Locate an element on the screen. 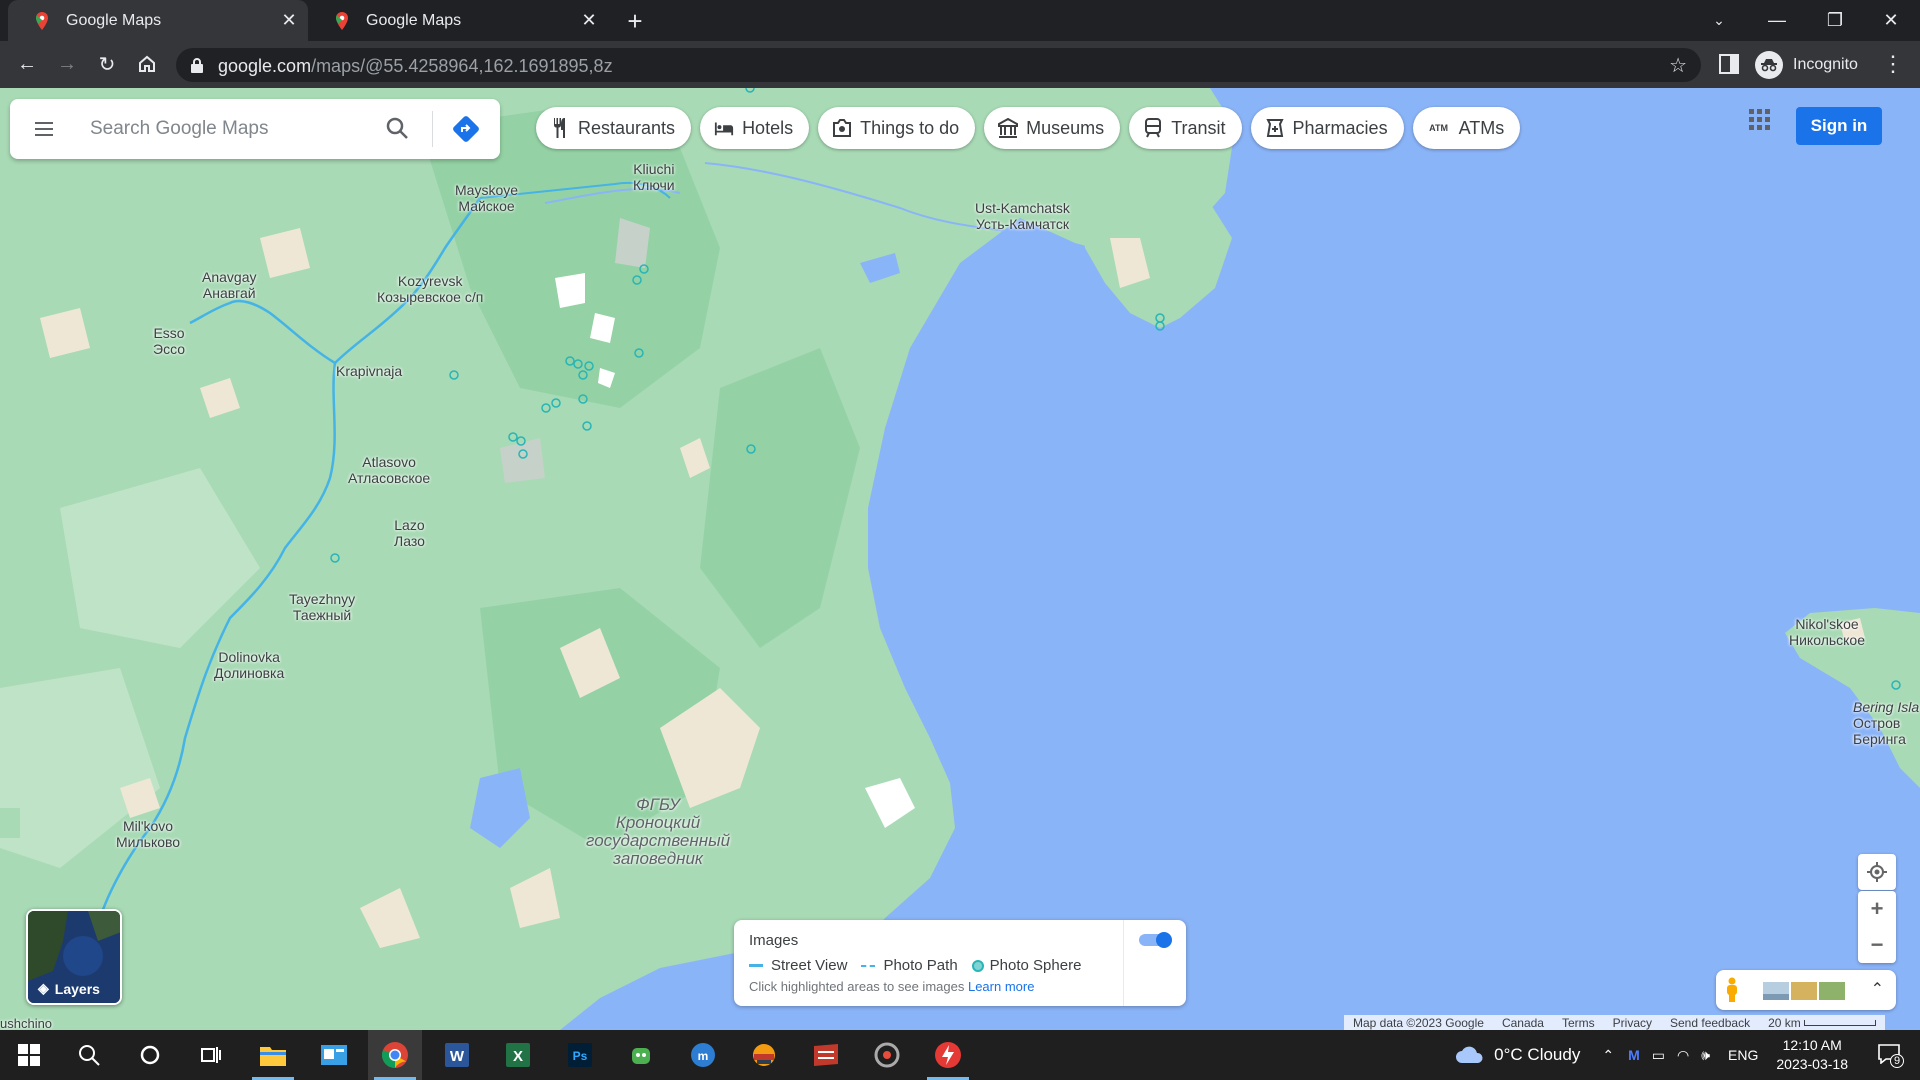 This screenshot has height=1080, width=1920. tab-search-icon: ⌄ is located at coordinates (1719, 20).